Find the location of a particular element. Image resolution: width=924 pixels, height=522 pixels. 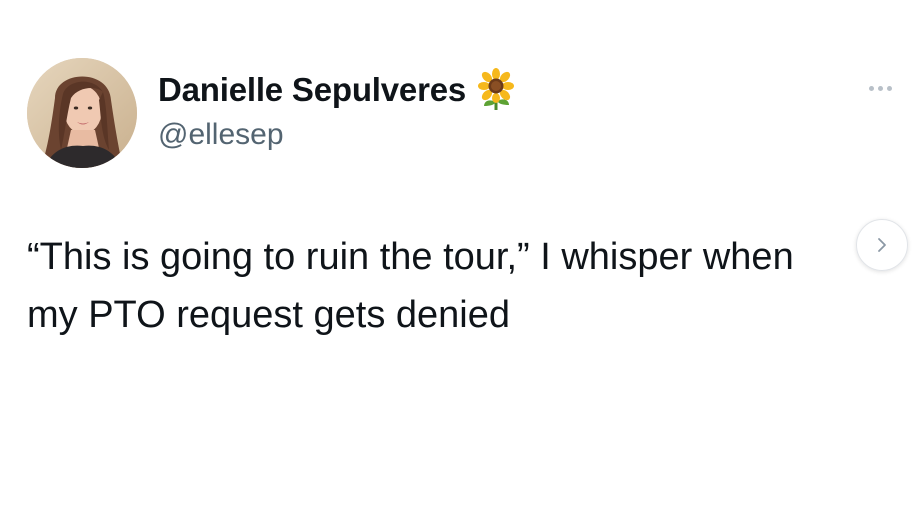

avatar-photo is located at coordinates (82, 113).